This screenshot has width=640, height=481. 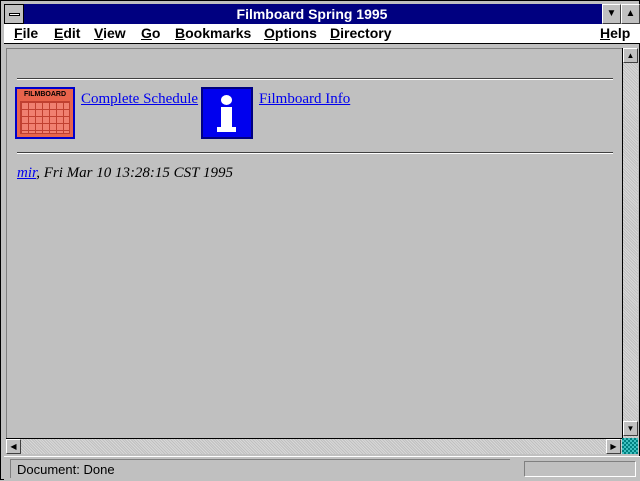 I want to click on scroll-up-button: ▲, so click(x=630, y=55).